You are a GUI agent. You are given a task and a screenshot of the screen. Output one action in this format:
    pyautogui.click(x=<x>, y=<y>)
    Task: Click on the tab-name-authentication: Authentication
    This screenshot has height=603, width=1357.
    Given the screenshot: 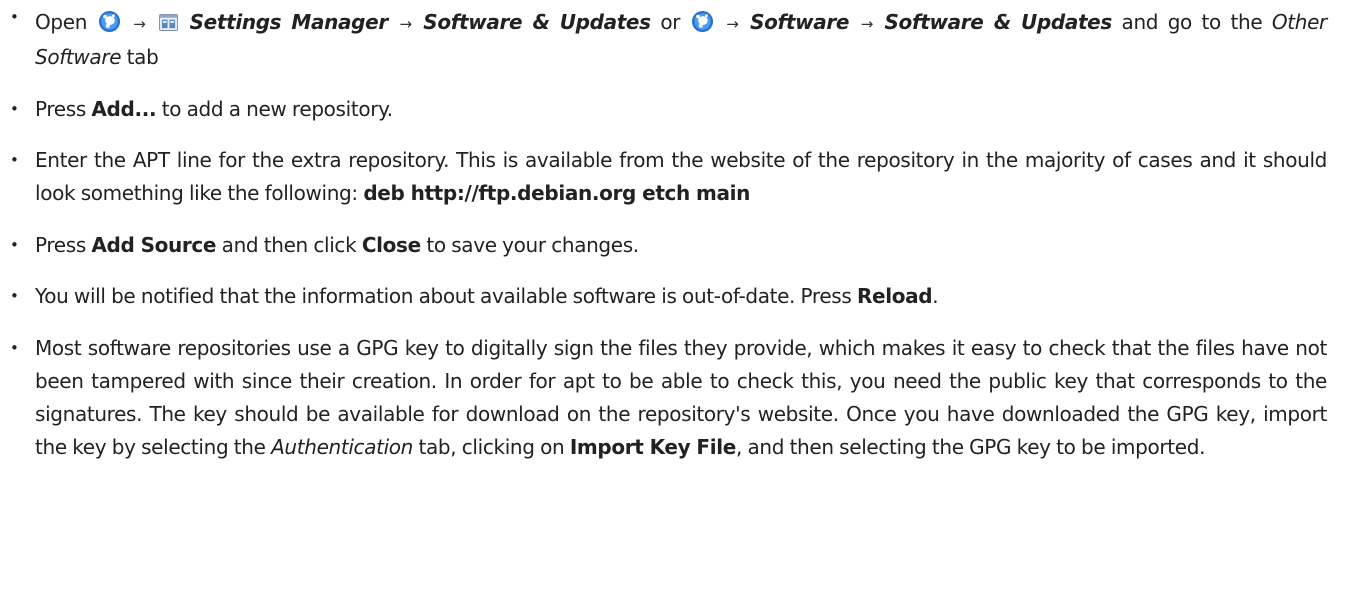 What is the action you would take?
    pyautogui.click(x=342, y=446)
    